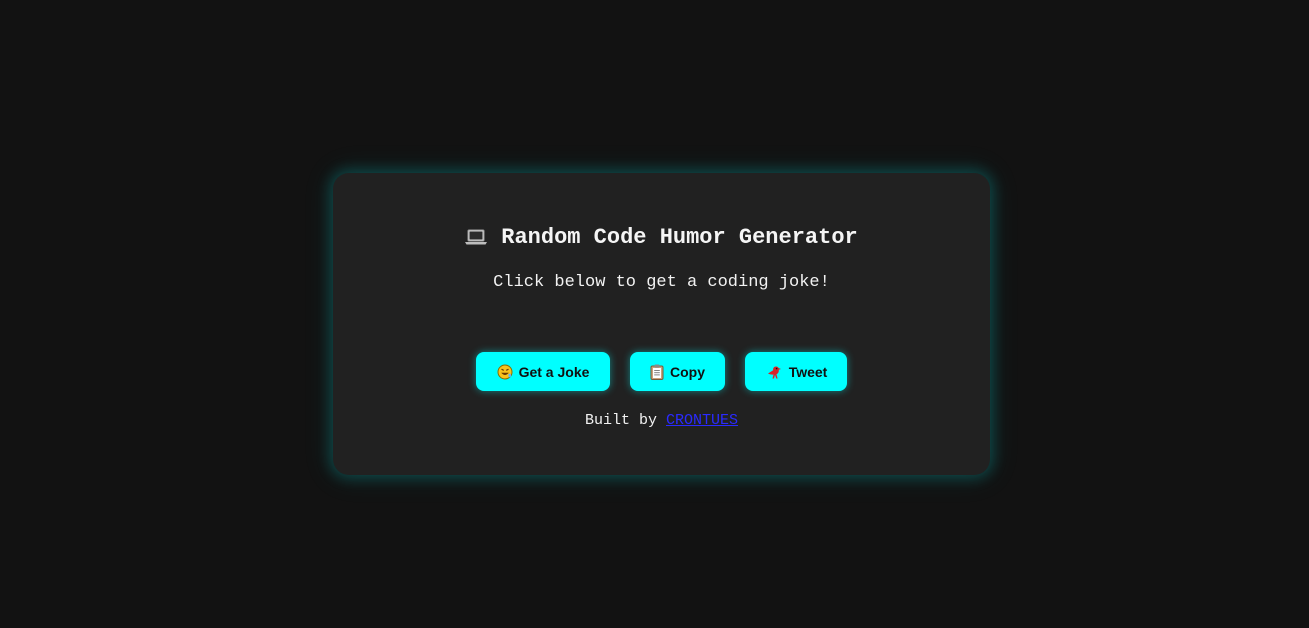 This screenshot has height=628, width=1309. What do you see at coordinates (702, 420) in the screenshot?
I see `author-link: CRONTUES` at bounding box center [702, 420].